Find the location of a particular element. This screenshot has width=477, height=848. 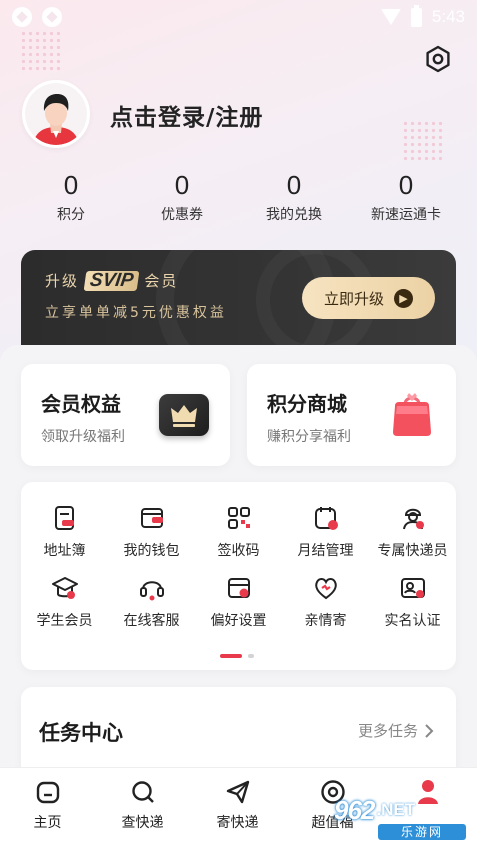

service-online-support: 在线客服 is located at coordinates (151, 608).